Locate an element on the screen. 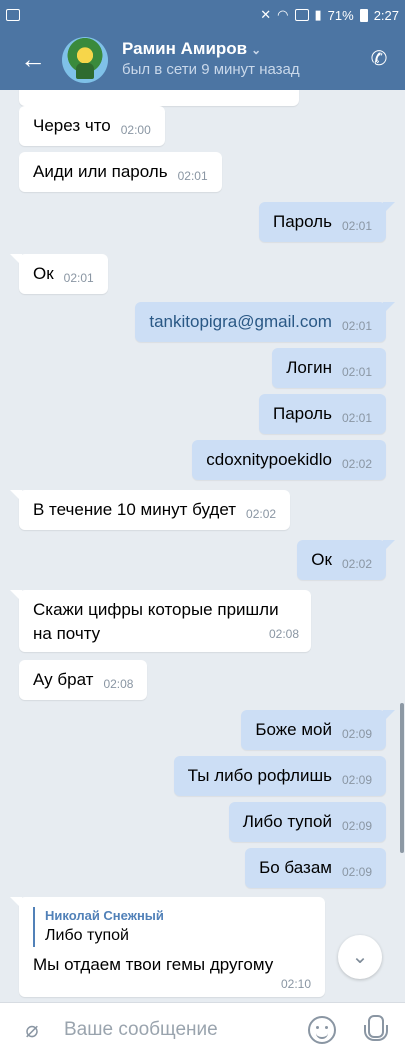  message-time: 02:10 is located at coordinates (295, 984).